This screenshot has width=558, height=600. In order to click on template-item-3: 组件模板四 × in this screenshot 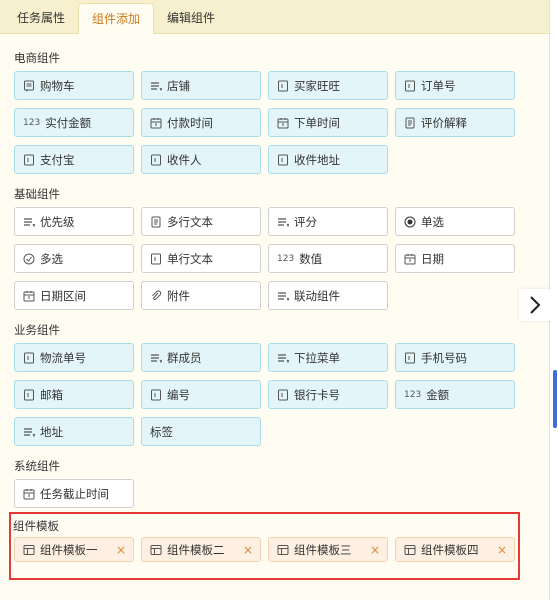, I will do `click(455, 549)`.